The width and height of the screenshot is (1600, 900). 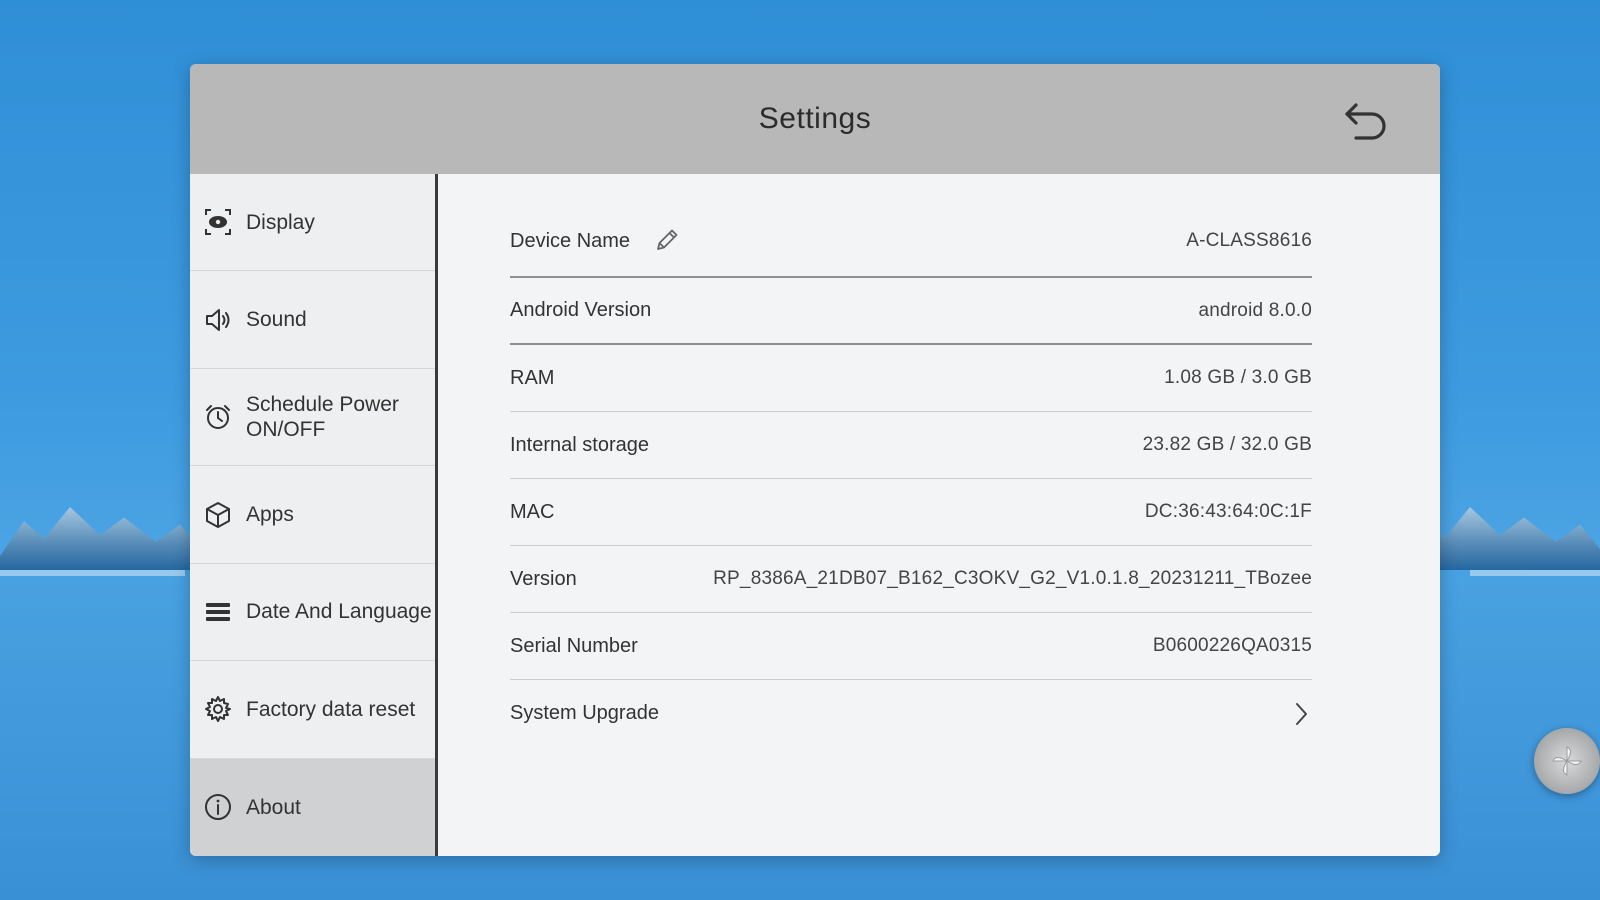 What do you see at coordinates (218, 612) in the screenshot?
I see `list-icon` at bounding box center [218, 612].